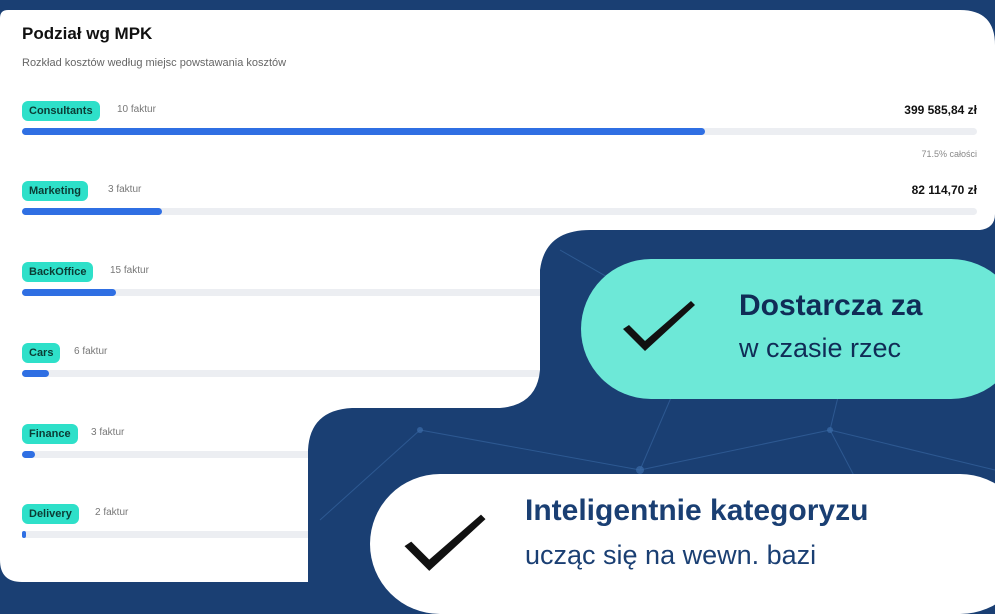 Image resolution: width=995 pixels, height=614 pixels. Describe the element at coordinates (820, 348) in the screenshot. I see `feature-text: w czasie rzec` at that location.